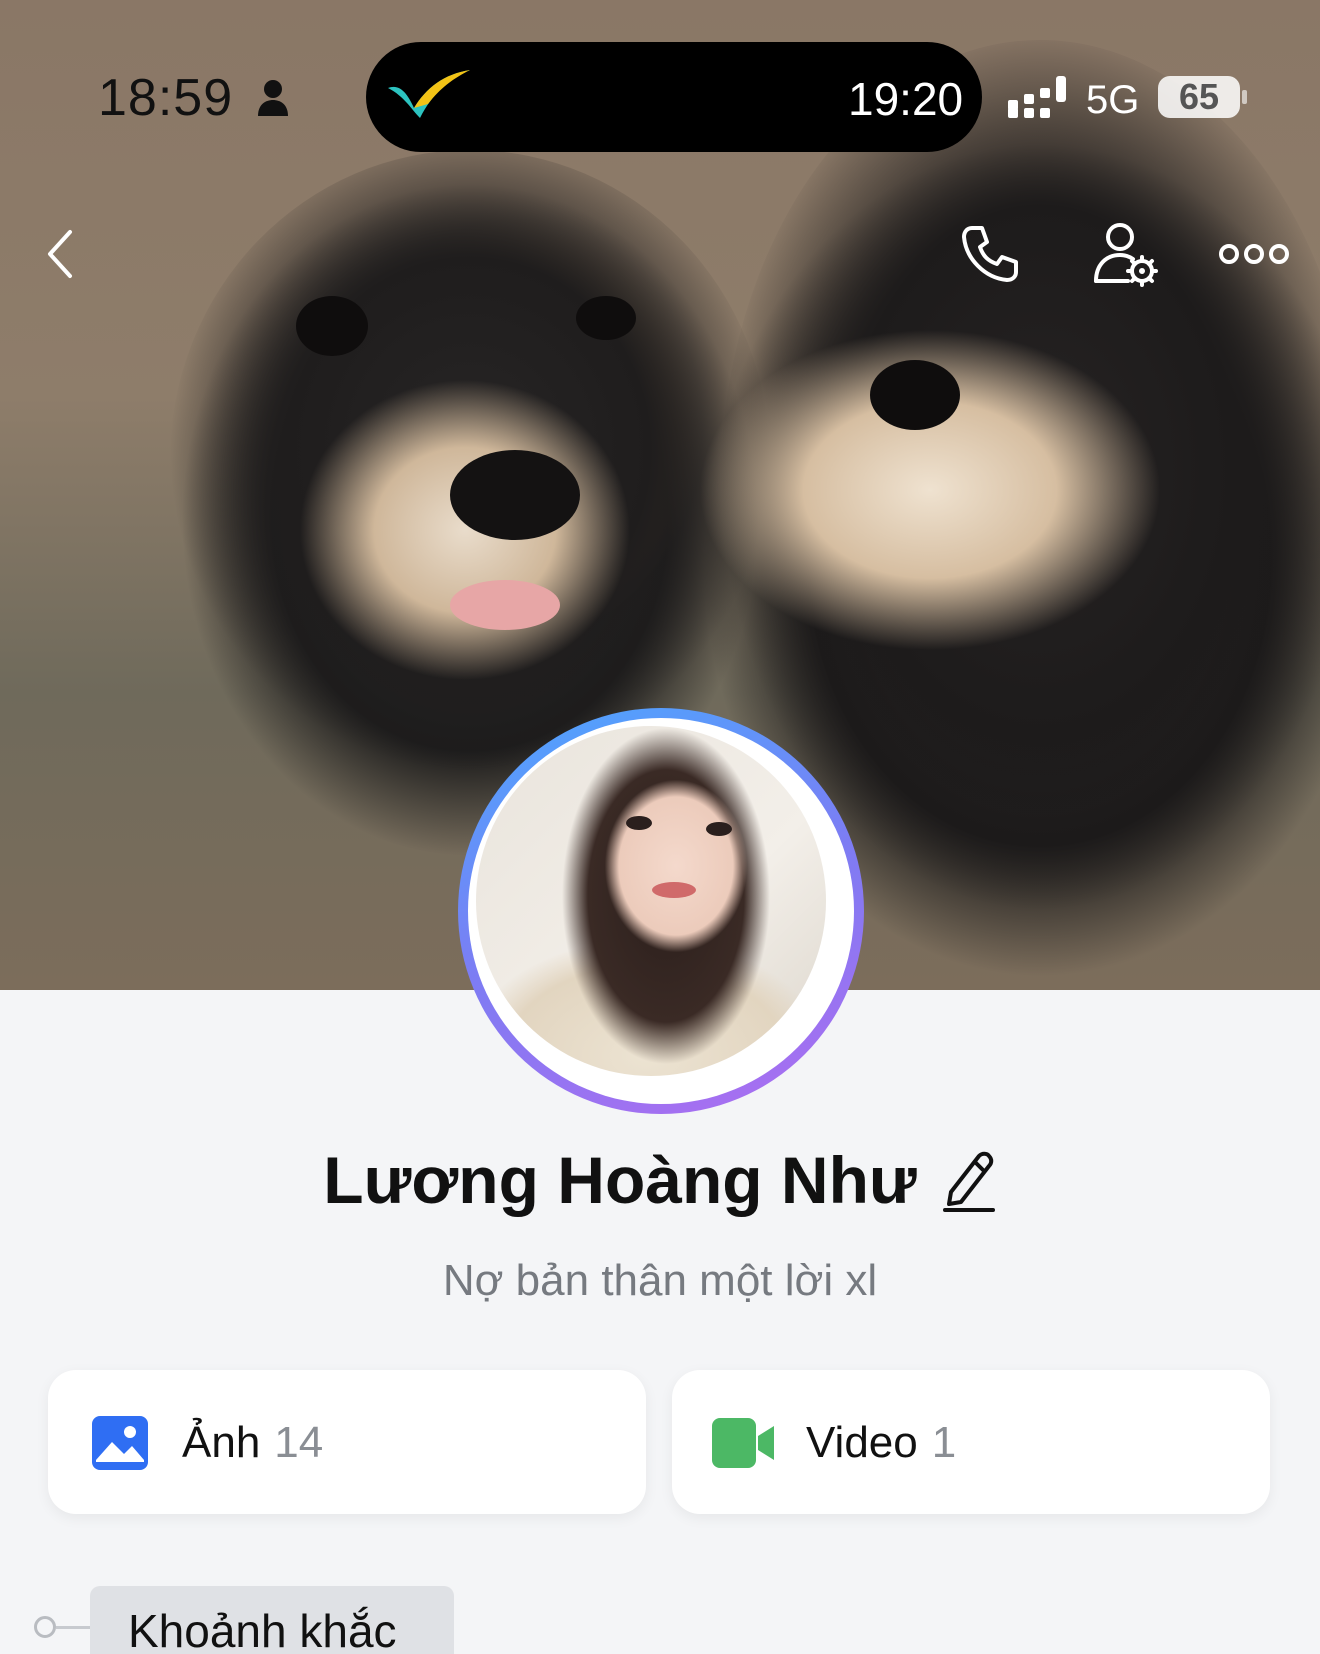 This screenshot has height=1654, width=1320. I want to click on name-row: Lương Hoàng Như, so click(660, 1180).